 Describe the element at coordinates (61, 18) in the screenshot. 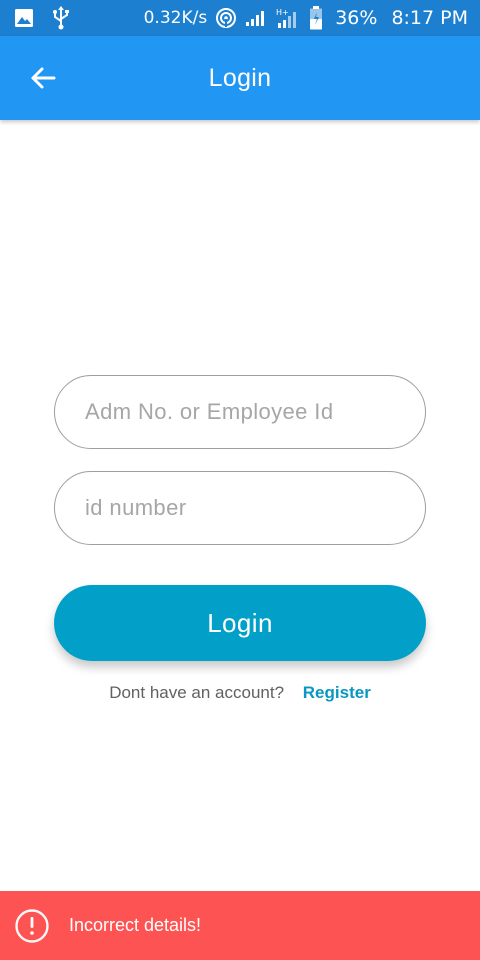

I see `usb-icon` at that location.